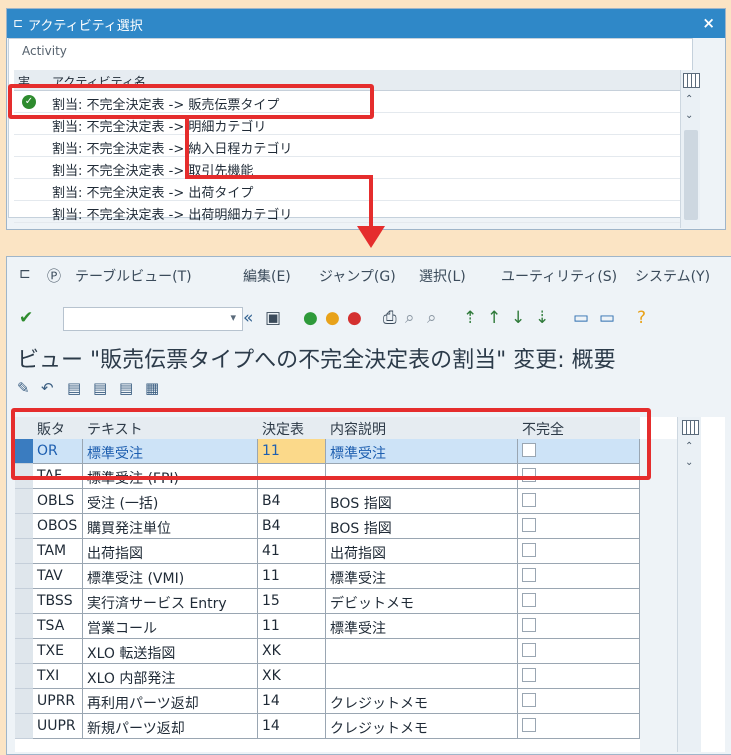  What do you see at coordinates (691, 175) in the screenshot?
I see `scroll-thumb` at bounding box center [691, 175].